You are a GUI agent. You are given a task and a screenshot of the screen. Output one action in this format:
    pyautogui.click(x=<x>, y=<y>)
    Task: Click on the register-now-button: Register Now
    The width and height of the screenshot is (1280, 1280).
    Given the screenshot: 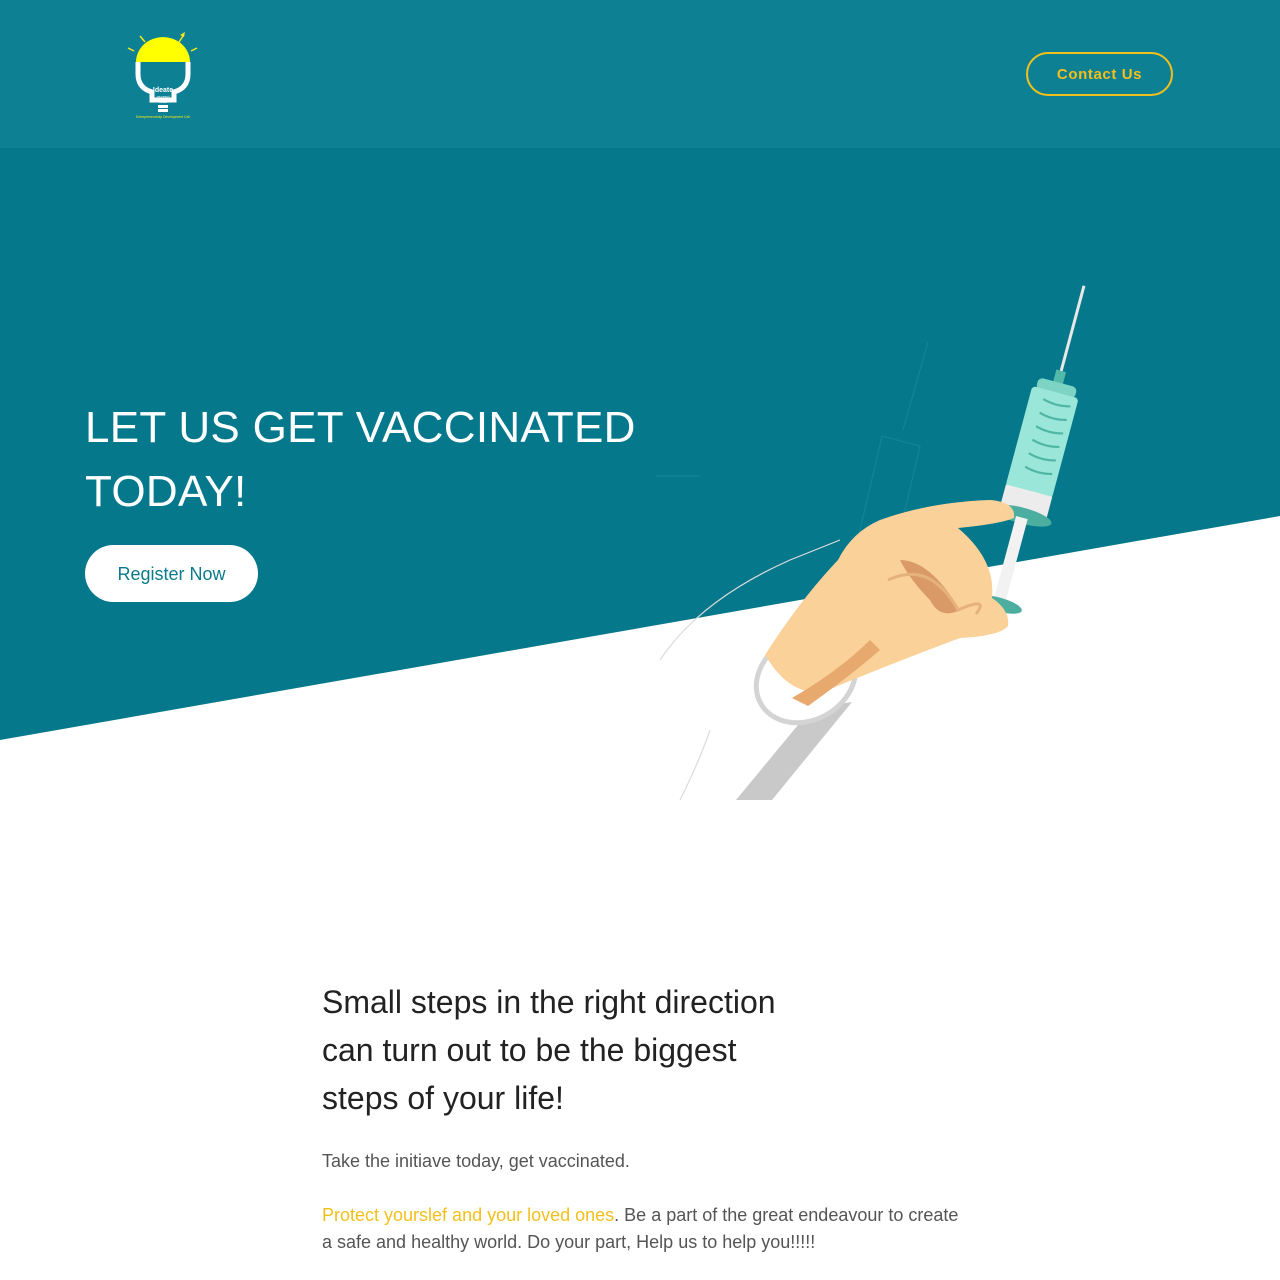 What is the action you would take?
    pyautogui.click(x=171, y=573)
    